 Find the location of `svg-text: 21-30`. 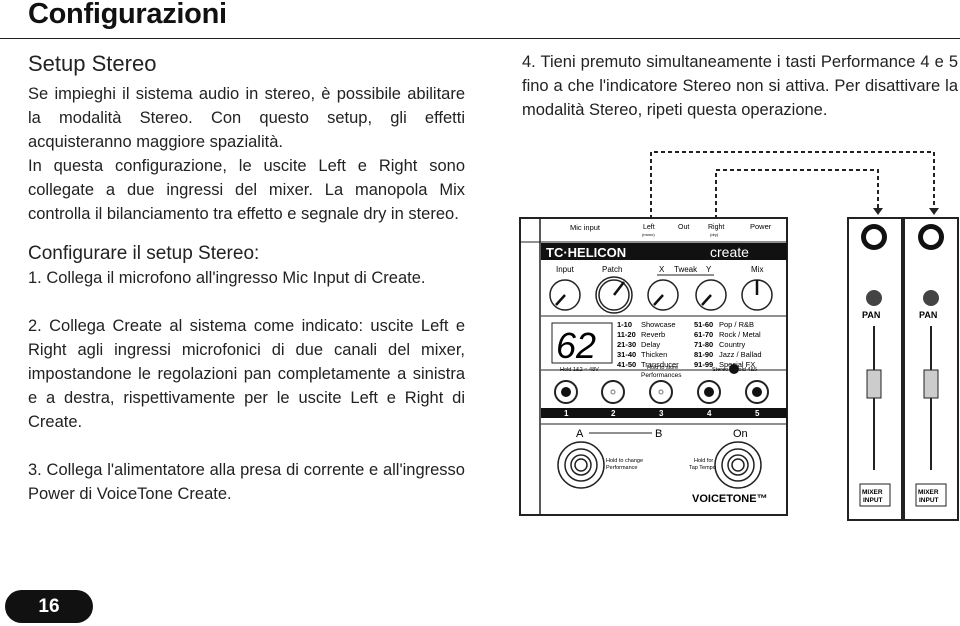

svg-text: 21-30 is located at coordinates (626, 344).